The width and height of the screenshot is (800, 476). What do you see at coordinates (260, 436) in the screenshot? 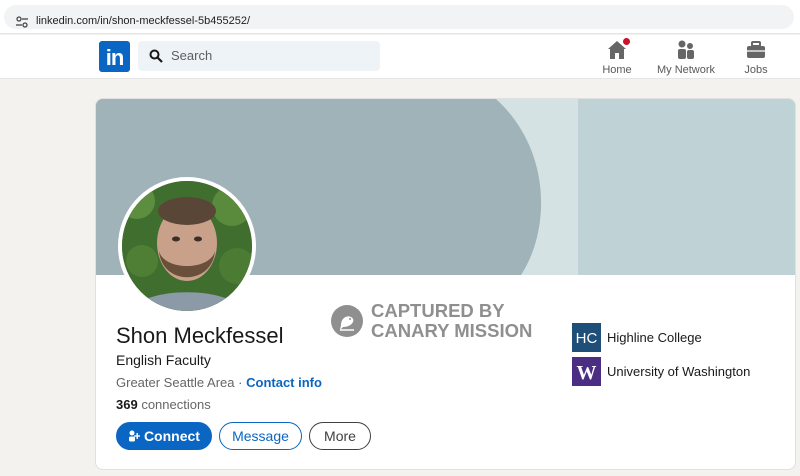
I see `message-button: Message` at bounding box center [260, 436].